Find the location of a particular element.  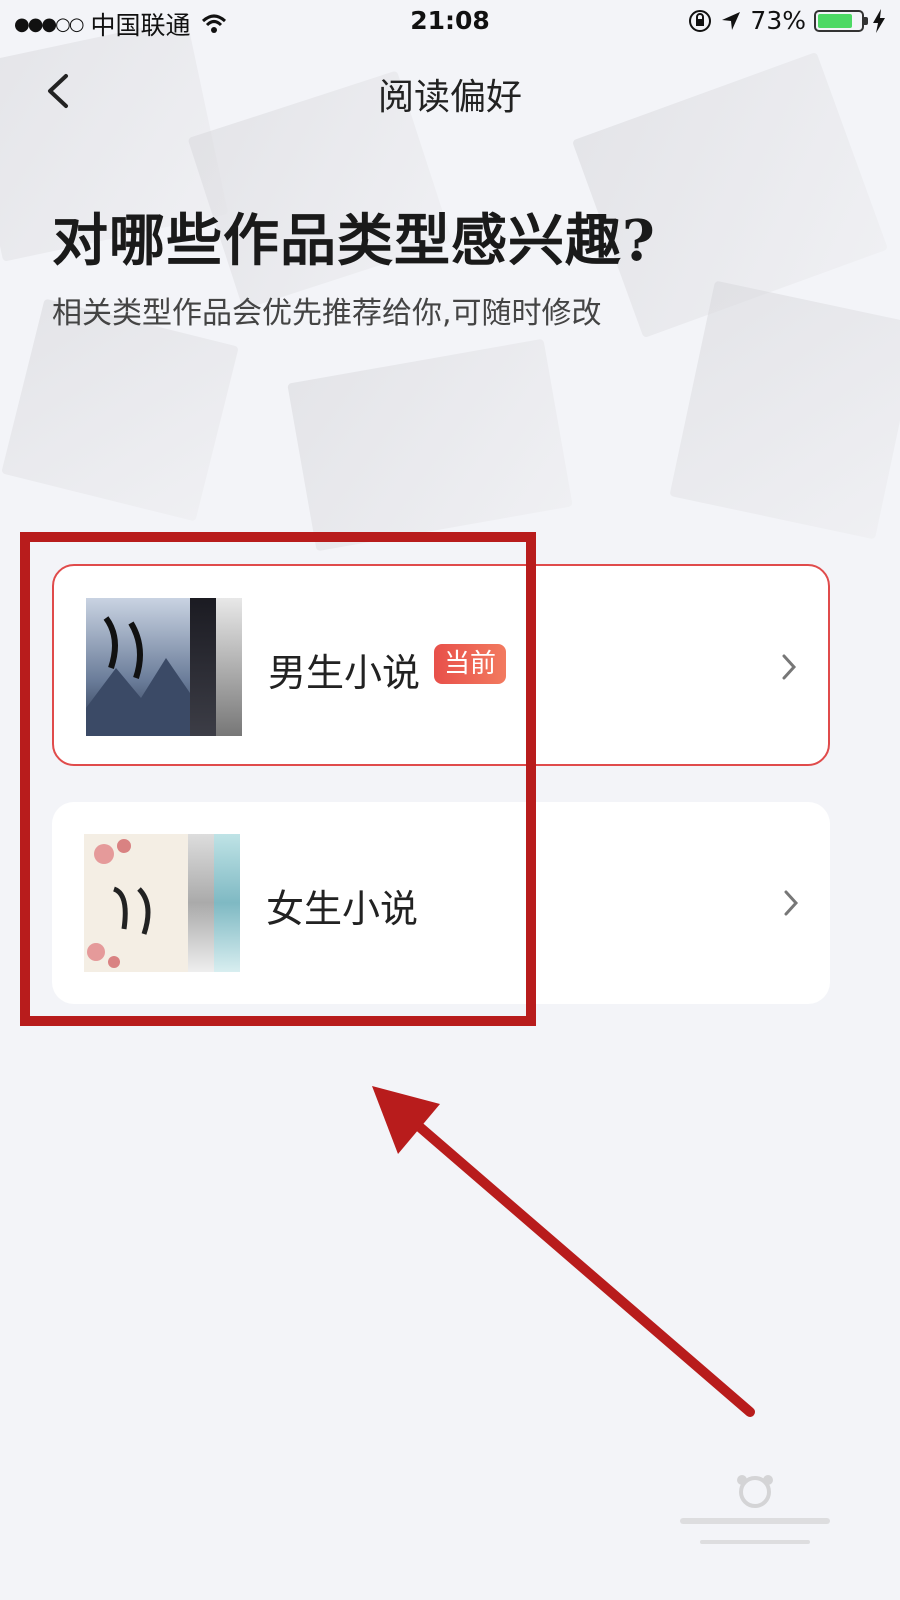

status-right: 73% is located at coordinates (787, 20).